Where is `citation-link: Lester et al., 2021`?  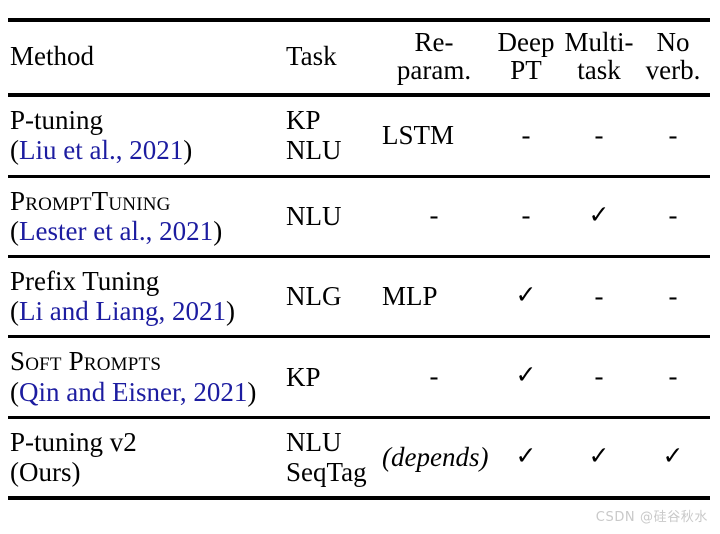
citation-link: Lester et al., 2021 is located at coordinates (116, 231).